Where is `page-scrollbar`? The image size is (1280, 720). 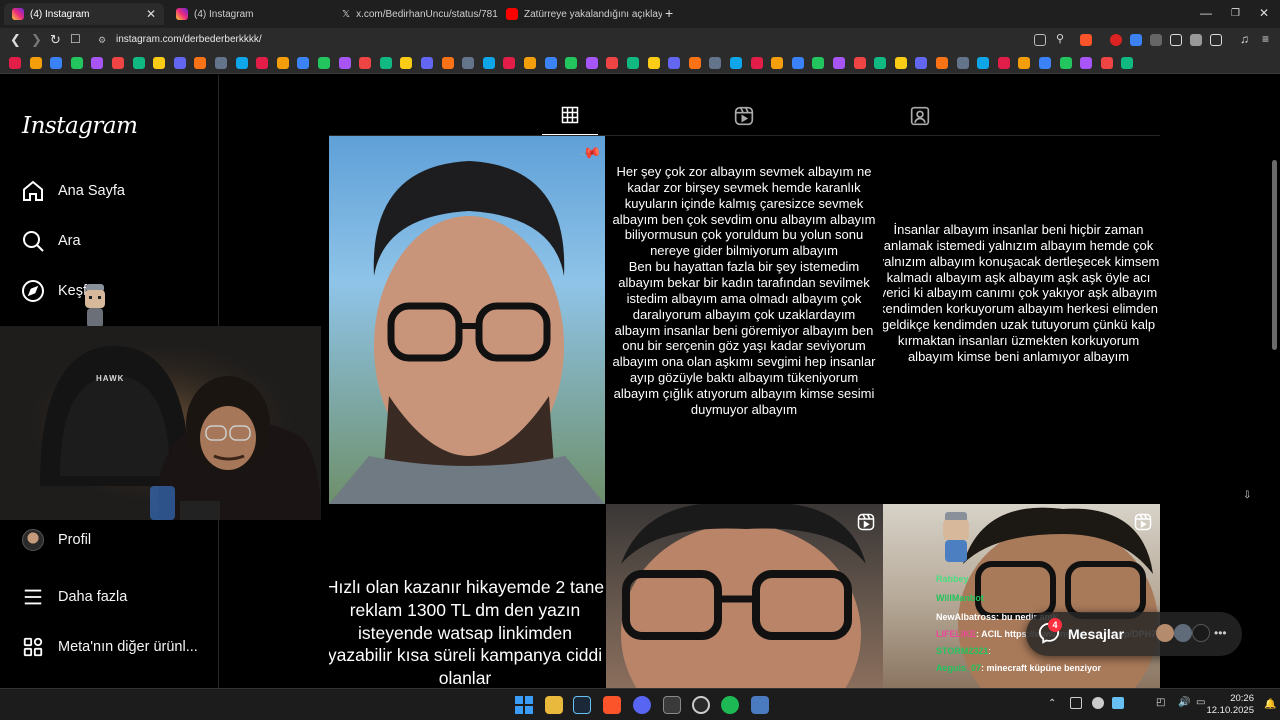 page-scrollbar is located at coordinates (1274, 255).